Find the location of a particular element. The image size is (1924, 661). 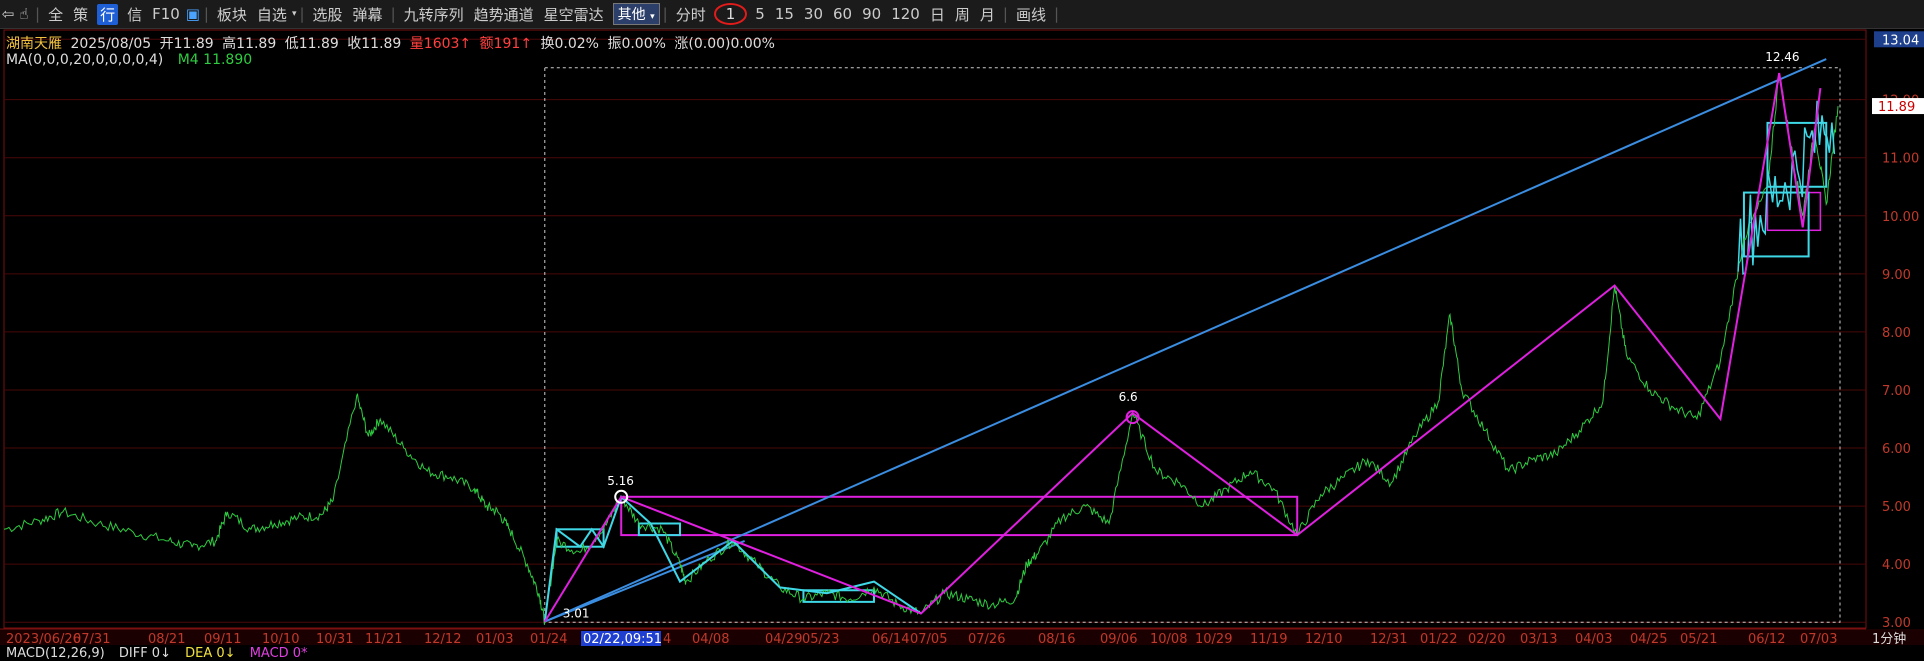

y-tick-label: 7.00 is located at coordinates (1896, 391).